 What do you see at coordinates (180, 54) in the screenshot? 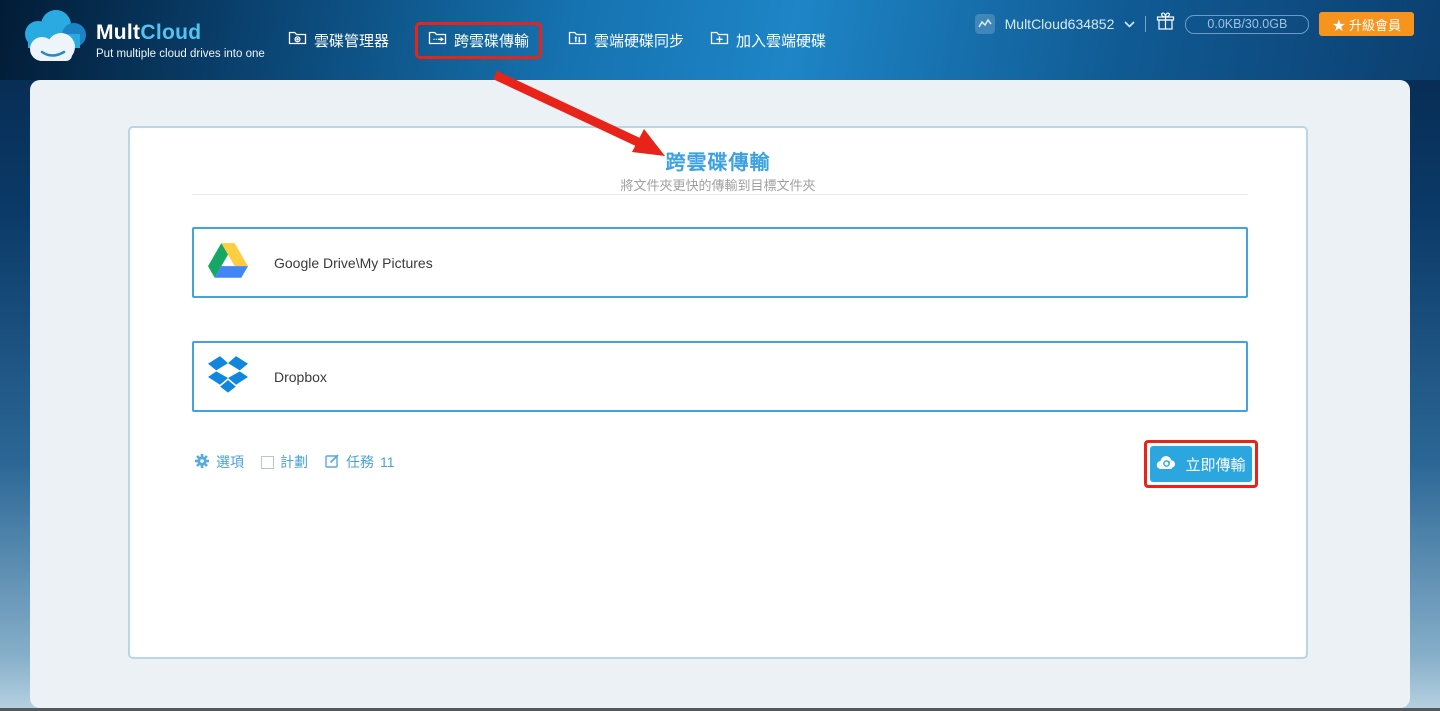
I see `brand-tagline: Put multiple cloud drives into one` at bounding box center [180, 54].